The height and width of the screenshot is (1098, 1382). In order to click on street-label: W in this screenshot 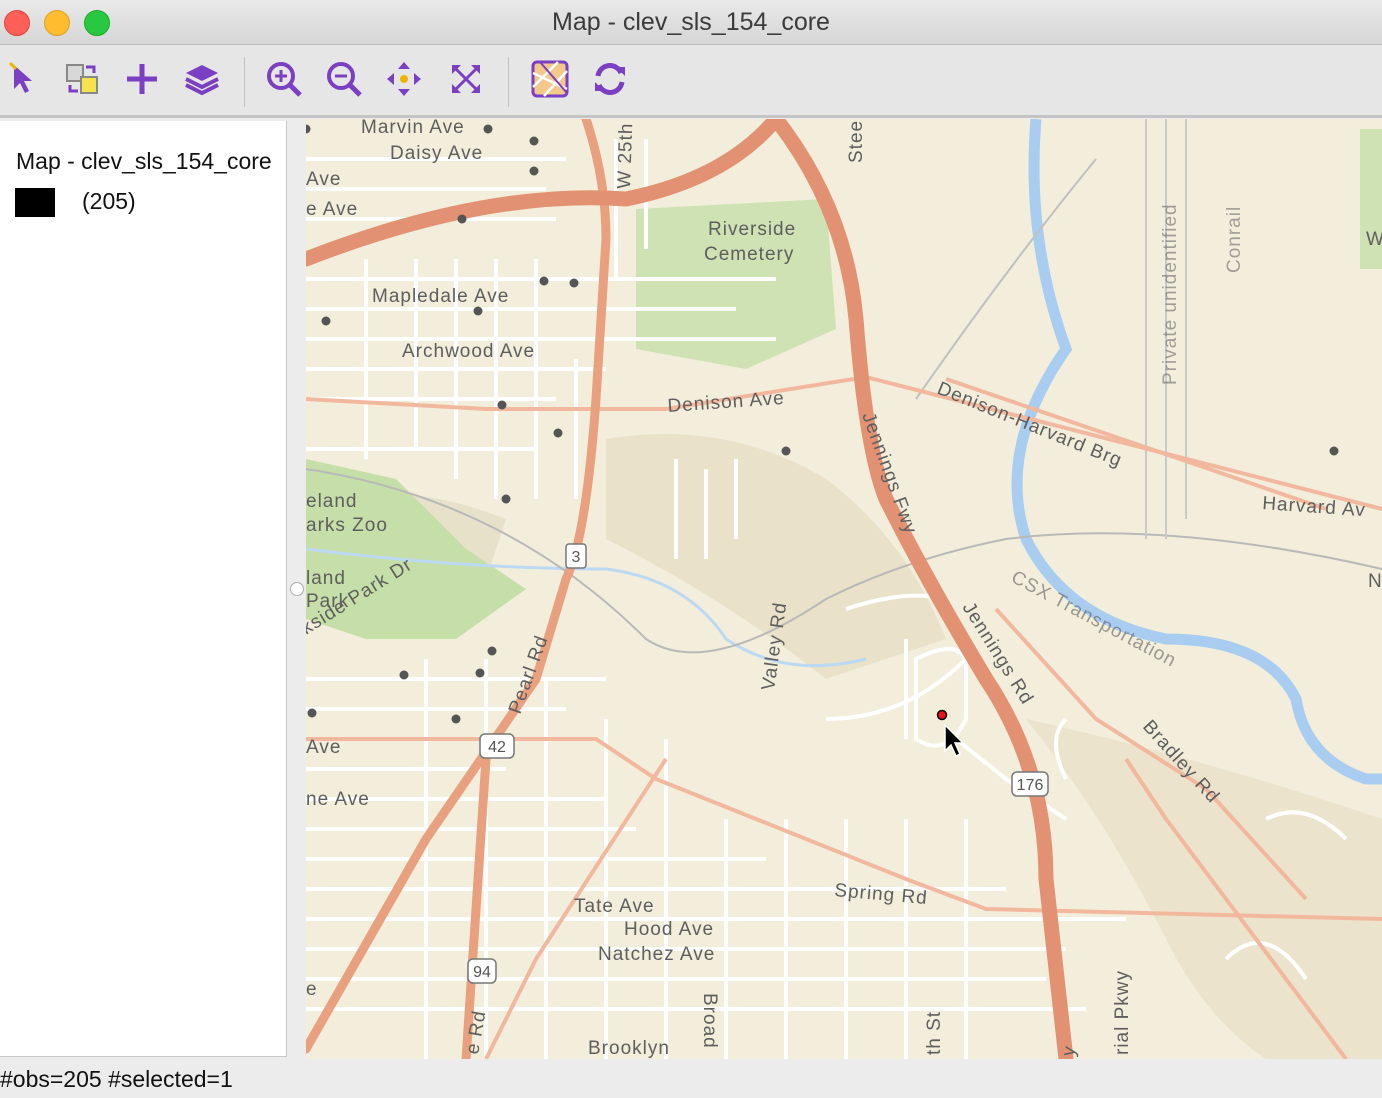, I will do `click(1374, 239)`.